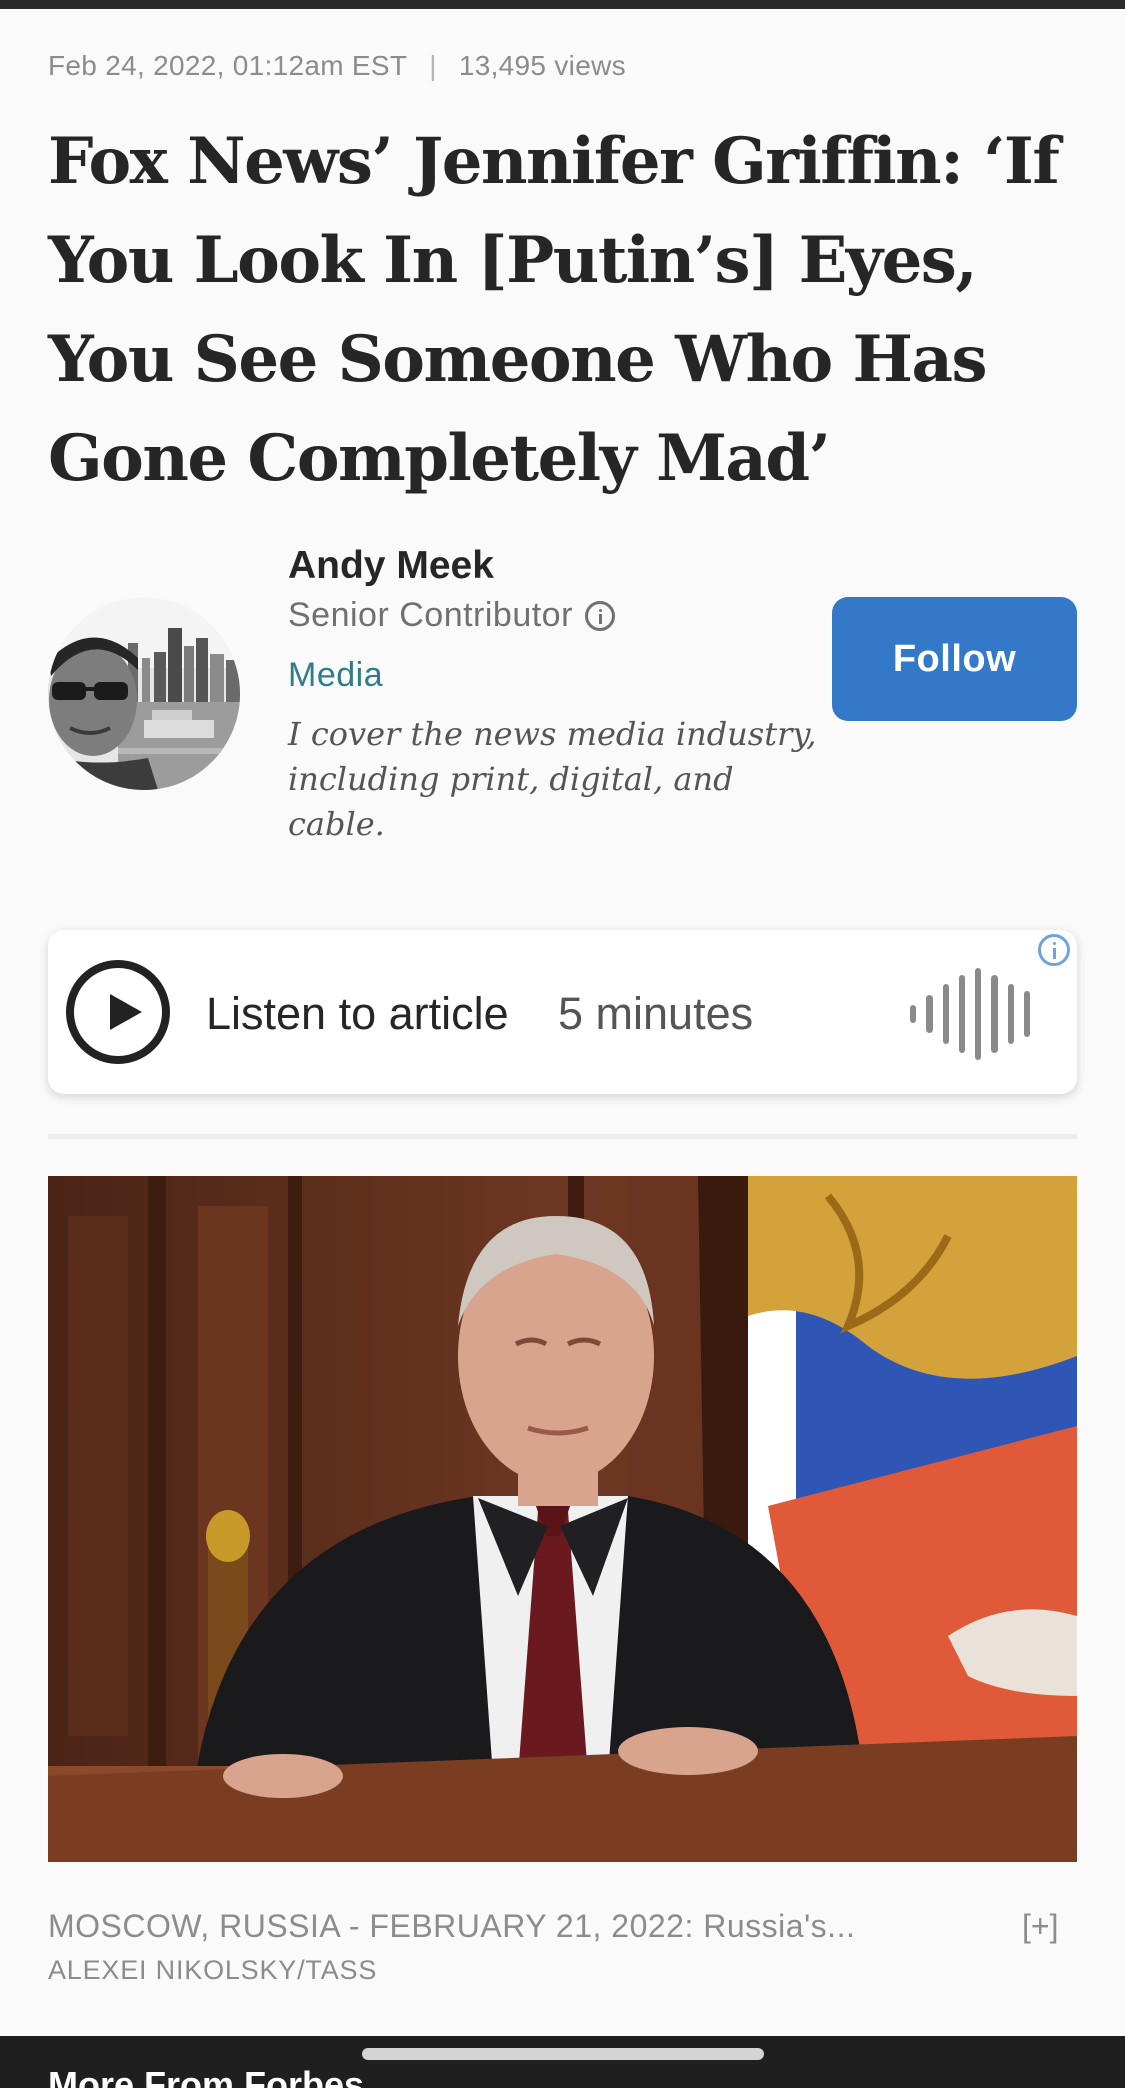  Describe the element at coordinates (656, 1013) in the screenshot. I see `listen-duration: 5 minutes` at that location.